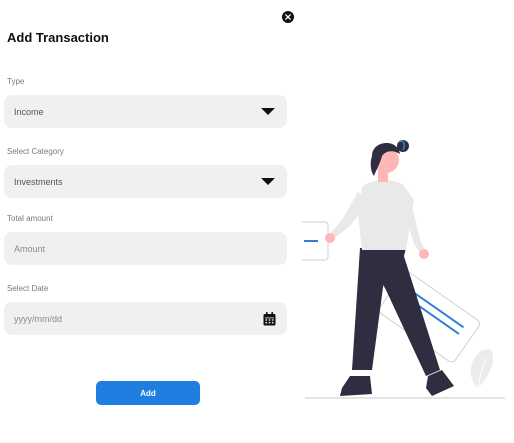 The image size is (514, 443). I want to click on date-placeholder: yyyy/mm/dd, so click(38, 318).